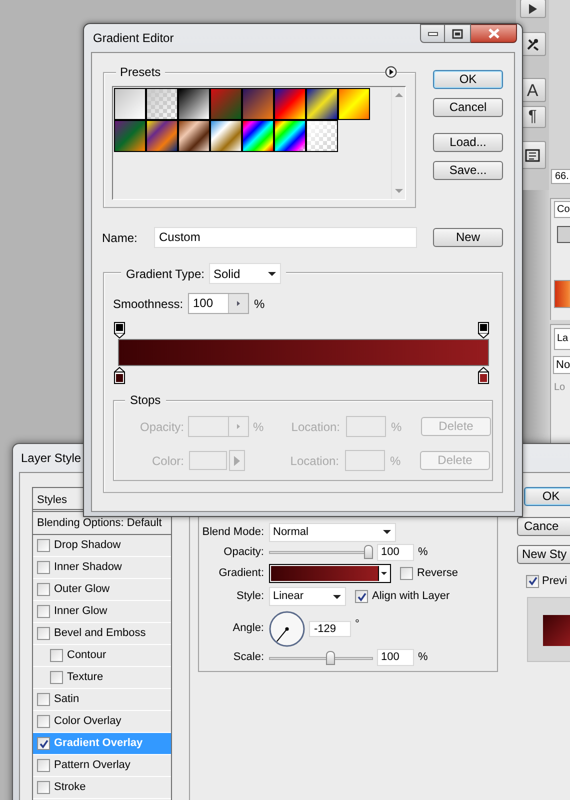 The image size is (570, 800). I want to click on gradient-type-select: Solid, so click(244, 273).